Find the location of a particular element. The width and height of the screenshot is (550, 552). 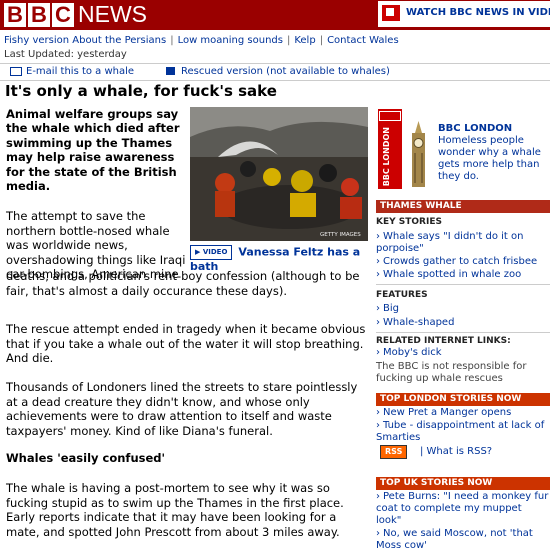

logo-letter-b1: B is located at coordinates (15, 15).